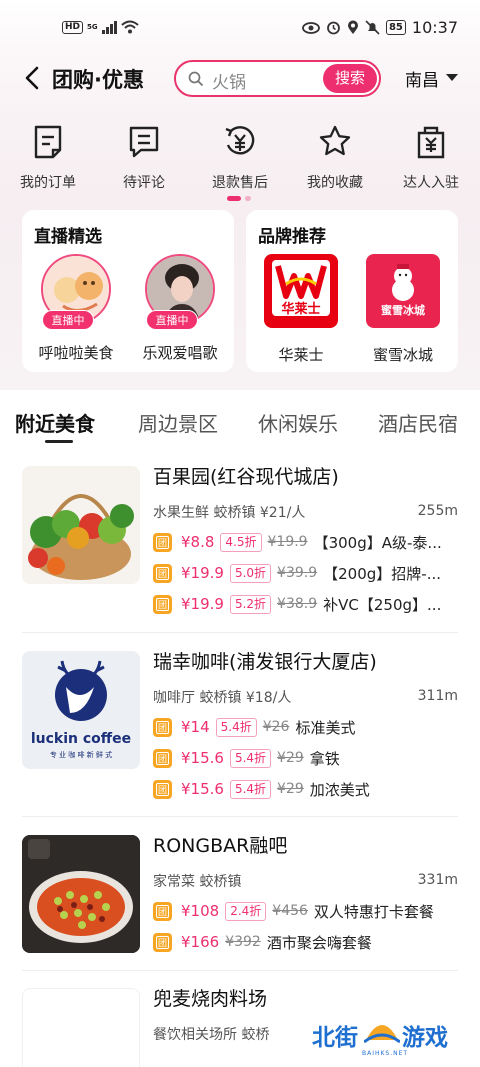 This screenshot has width=480, height=1067. What do you see at coordinates (128, 291) in the screenshot?
I see `live-picks-card: 直播精选 直播中 呼啦啦美食 直播中 乐观爱唱歌` at bounding box center [128, 291].